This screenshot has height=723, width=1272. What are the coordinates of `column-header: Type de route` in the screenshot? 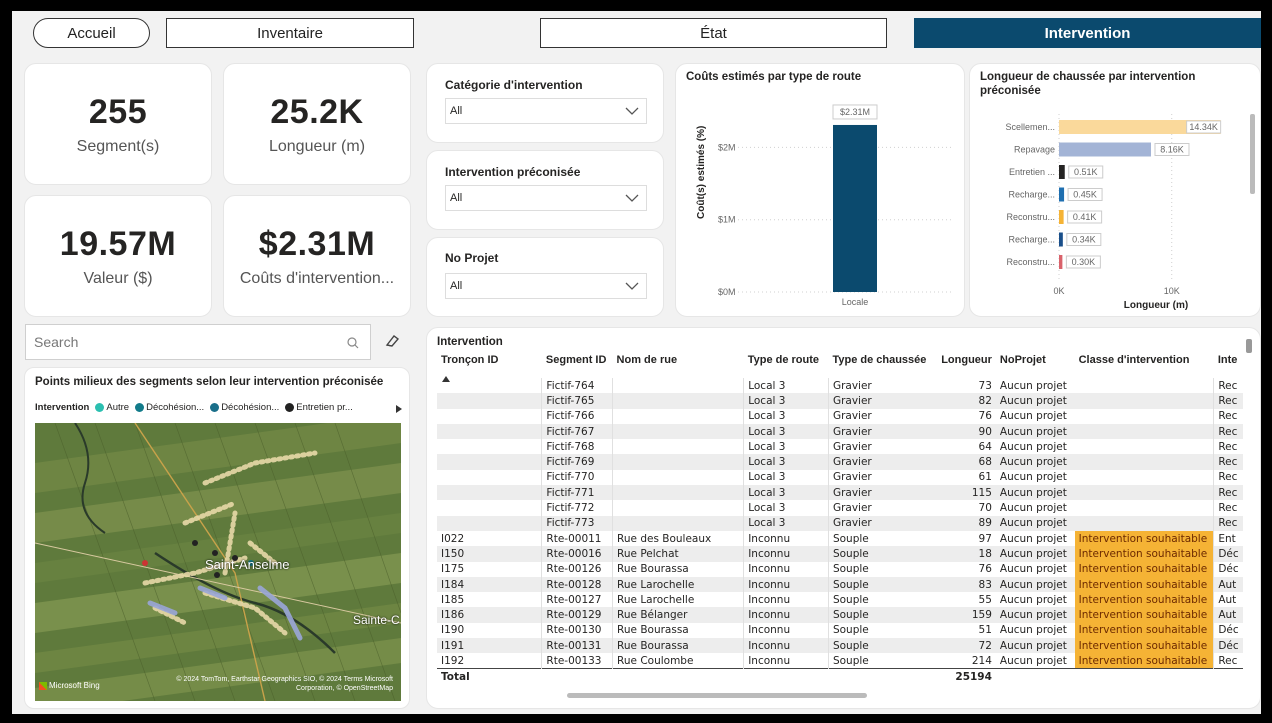 It's located at (786, 364).